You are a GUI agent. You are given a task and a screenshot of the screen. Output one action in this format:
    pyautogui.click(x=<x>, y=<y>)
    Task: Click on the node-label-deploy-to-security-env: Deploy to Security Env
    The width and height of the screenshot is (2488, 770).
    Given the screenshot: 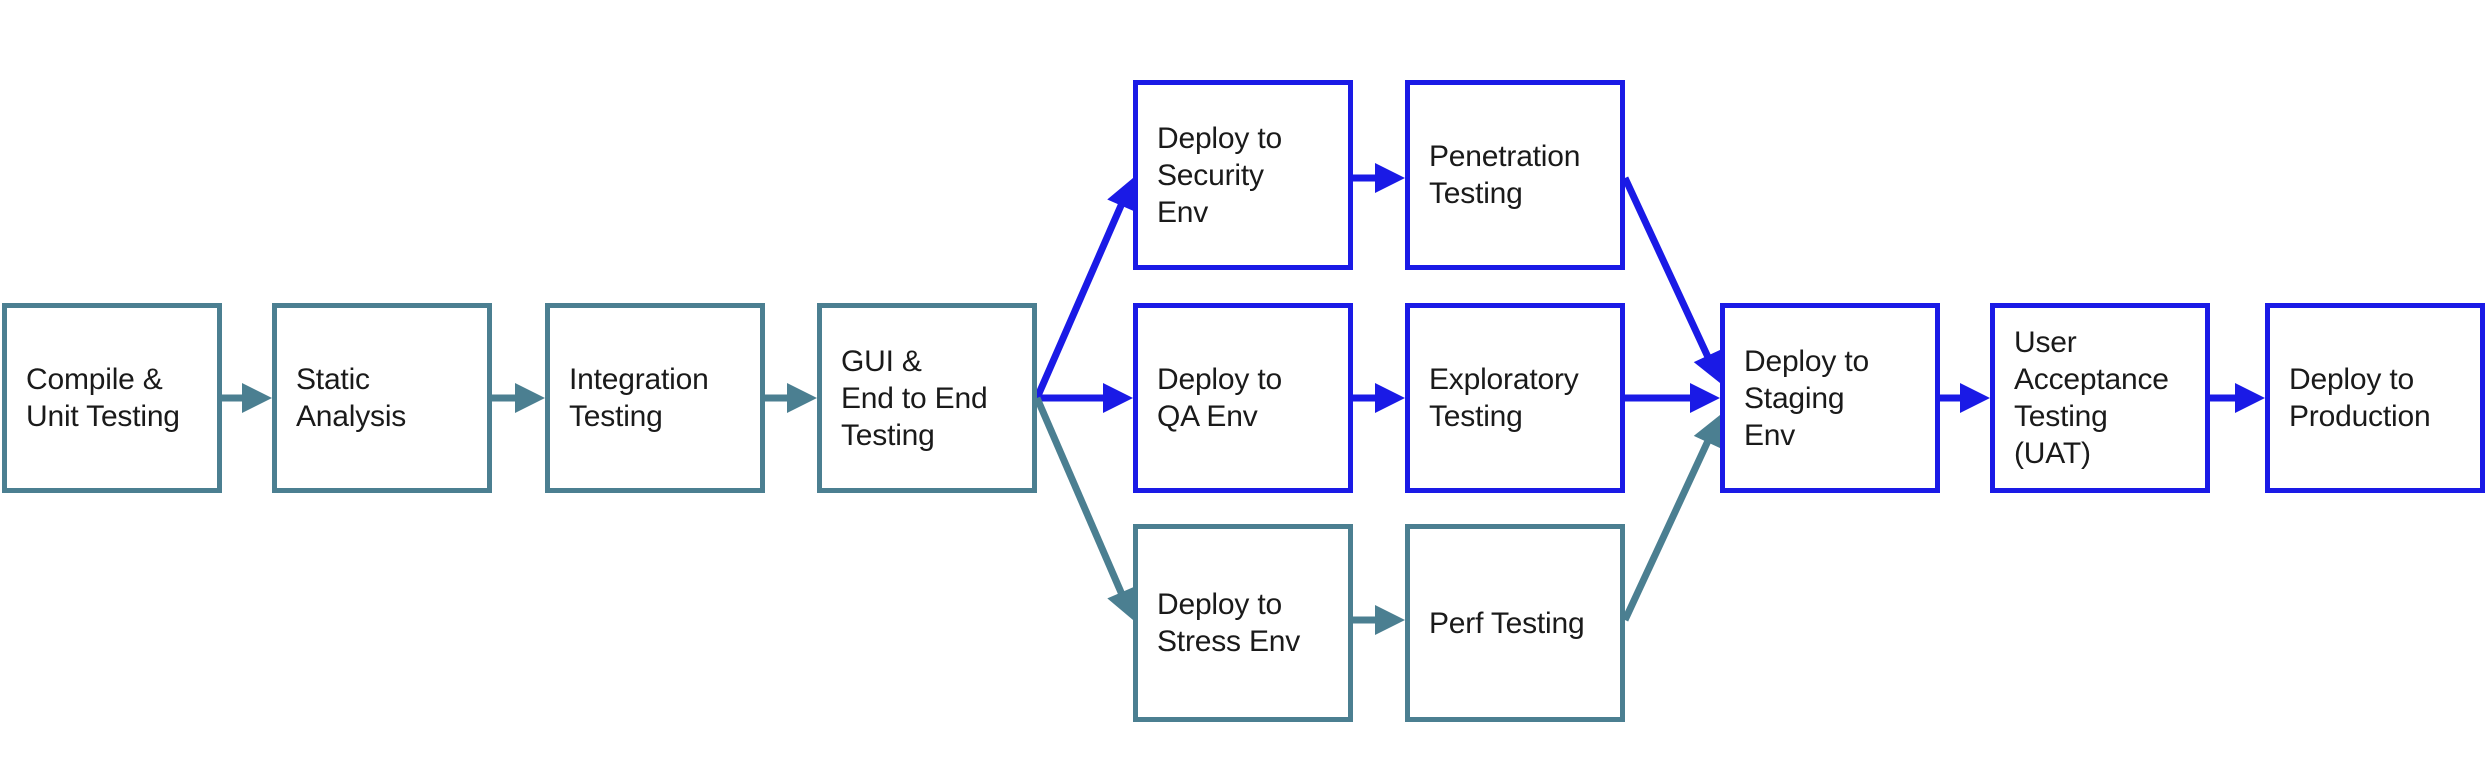 What is the action you would take?
    pyautogui.click(x=1219, y=175)
    